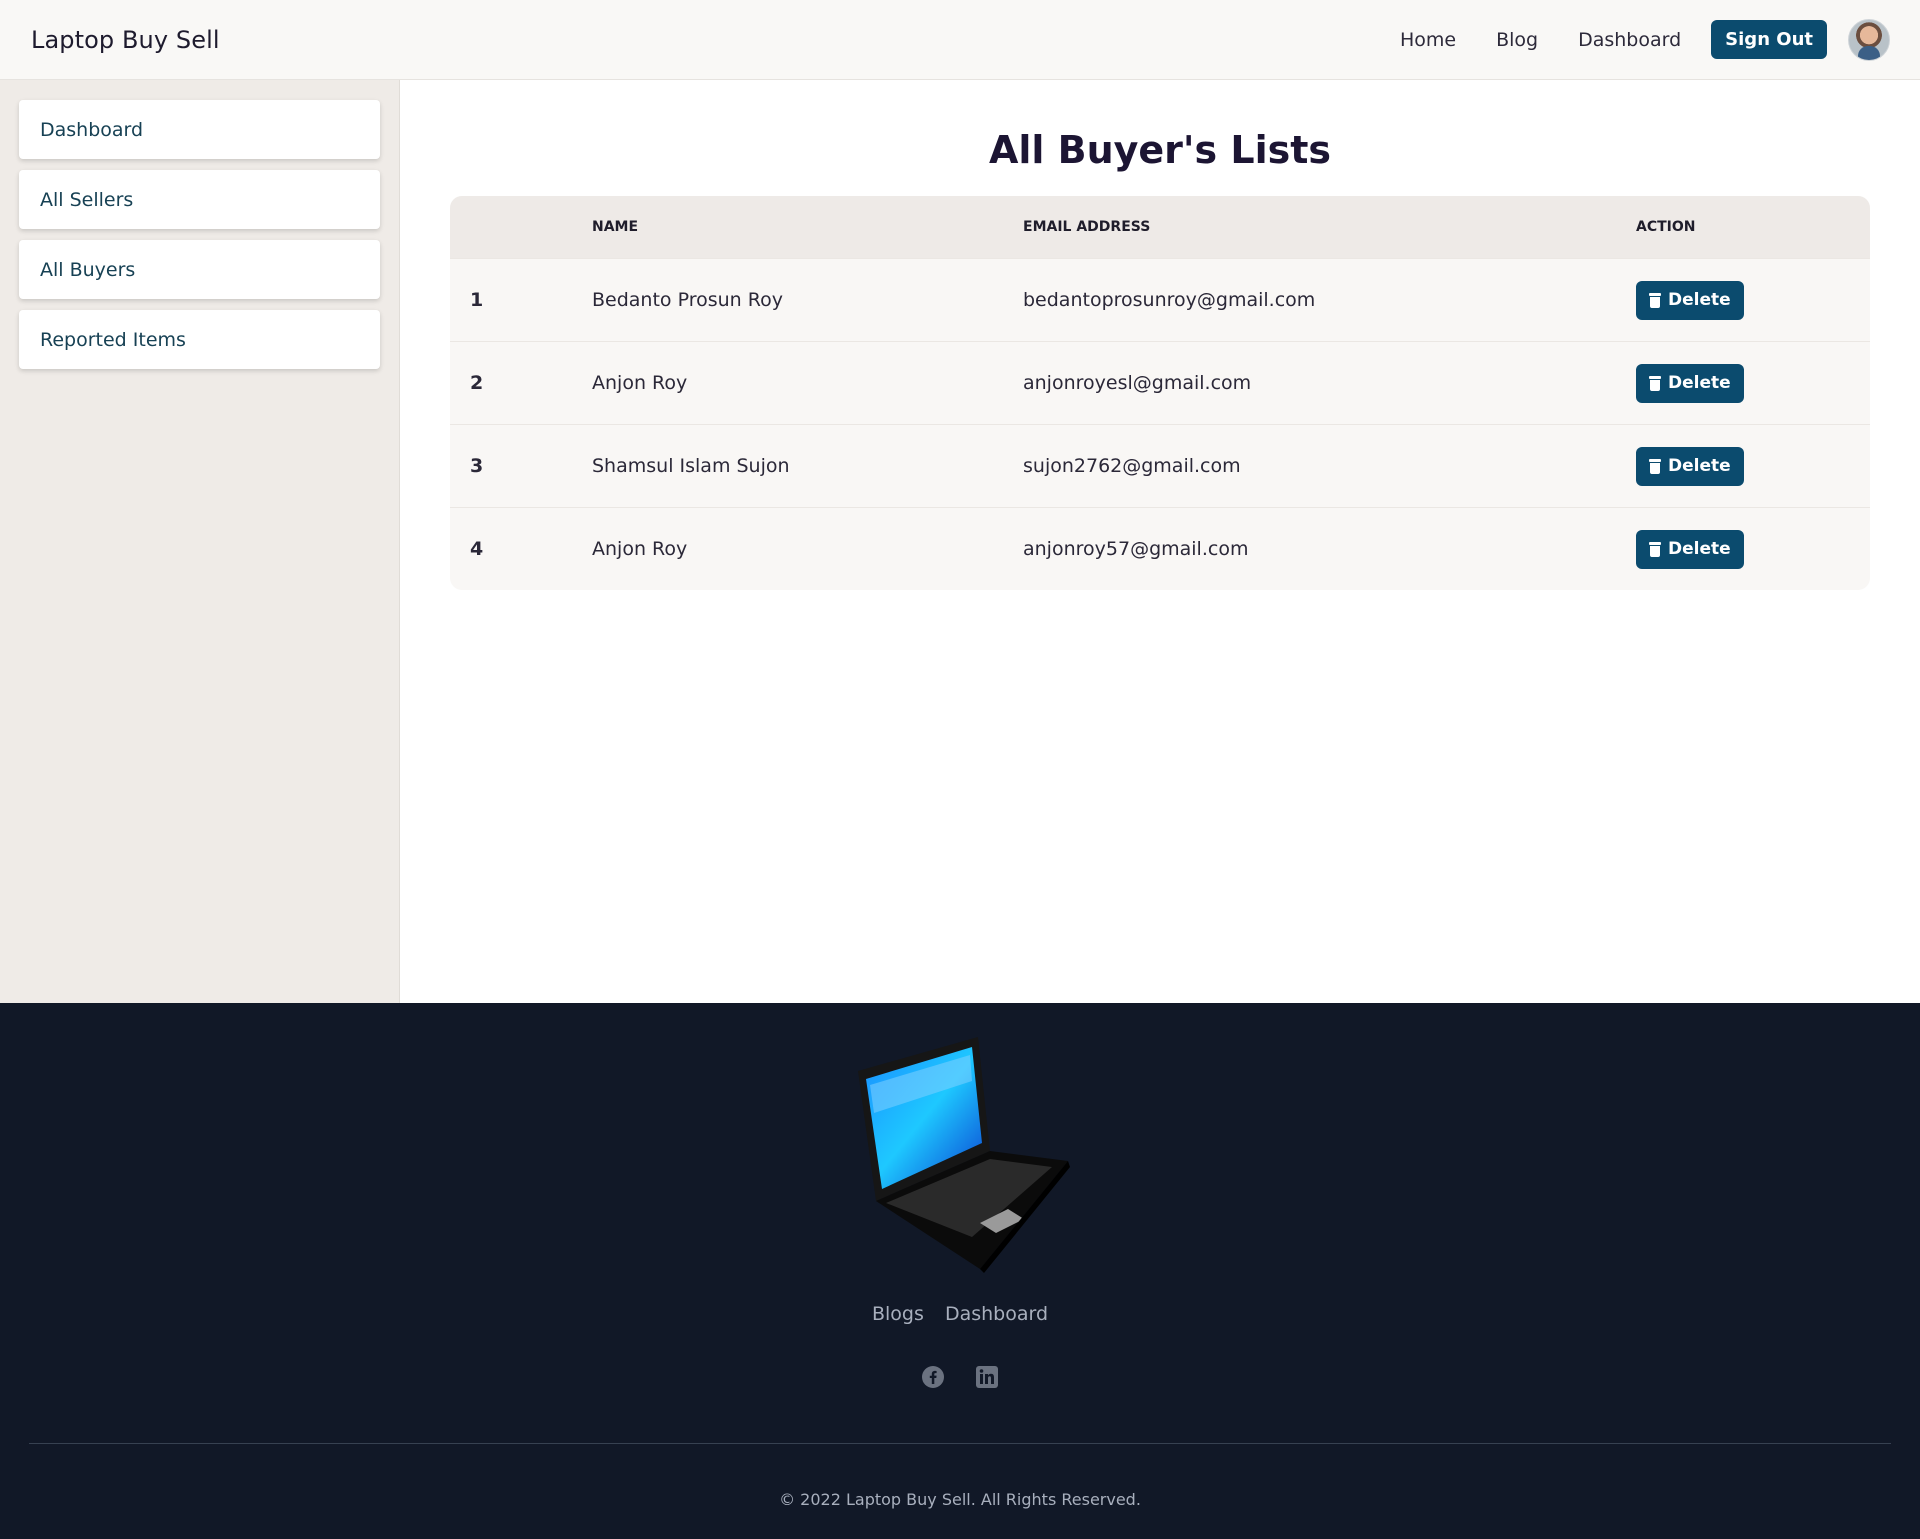 This screenshot has height=1539, width=1920. Describe the element at coordinates (1517, 40) in the screenshot. I see `nav-blog-link: Blog` at that location.